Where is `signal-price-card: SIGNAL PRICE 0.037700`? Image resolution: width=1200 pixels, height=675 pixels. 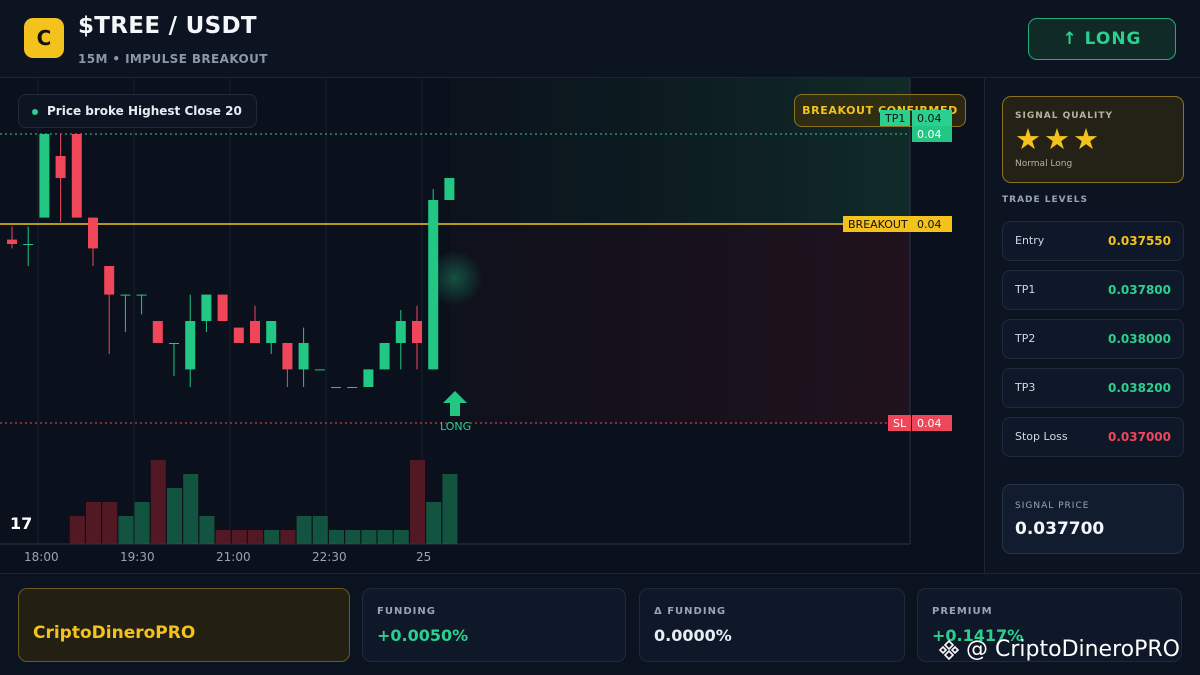
signal-price-card: SIGNAL PRICE 0.037700 is located at coordinates (1093, 519).